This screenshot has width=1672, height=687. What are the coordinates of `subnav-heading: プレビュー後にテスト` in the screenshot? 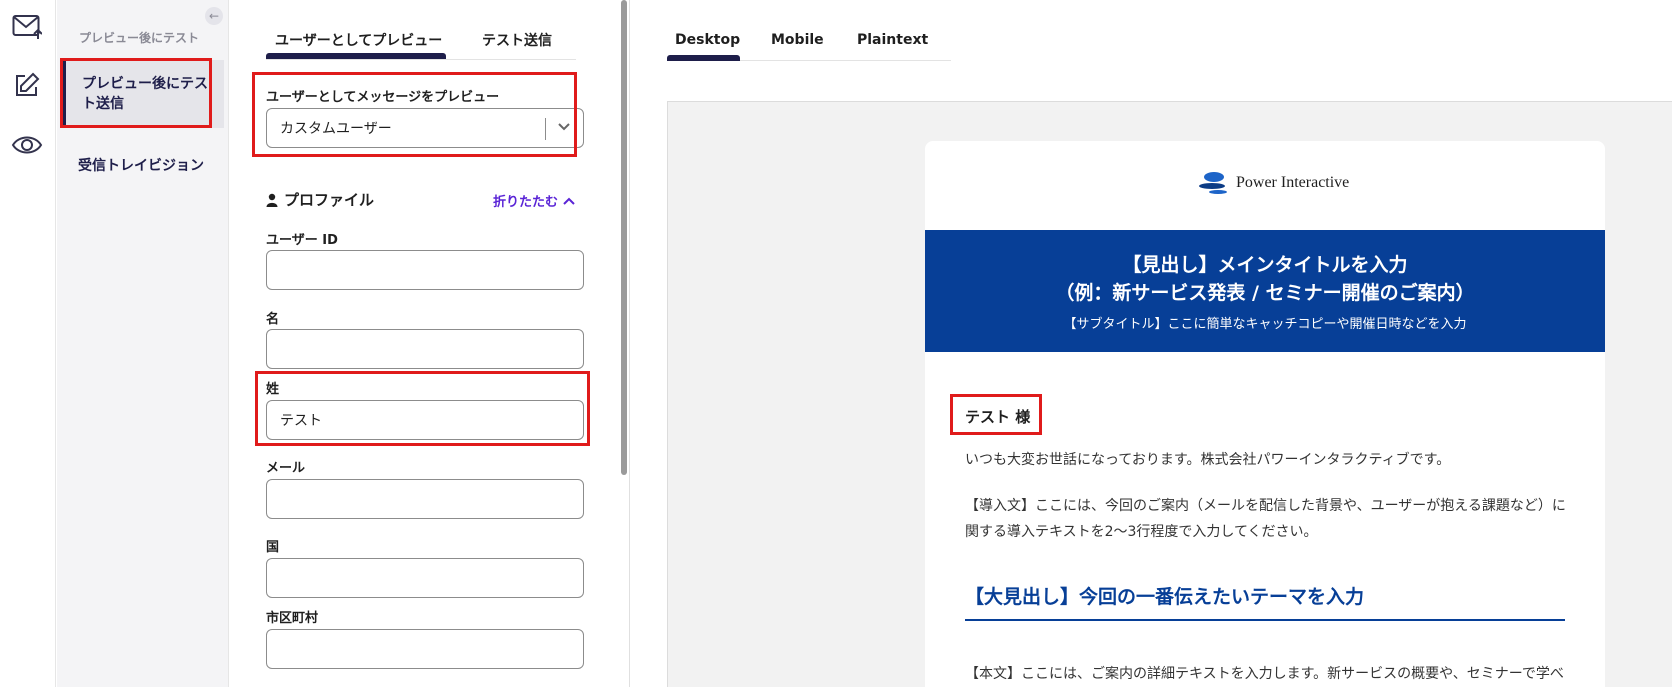 It's located at (139, 38).